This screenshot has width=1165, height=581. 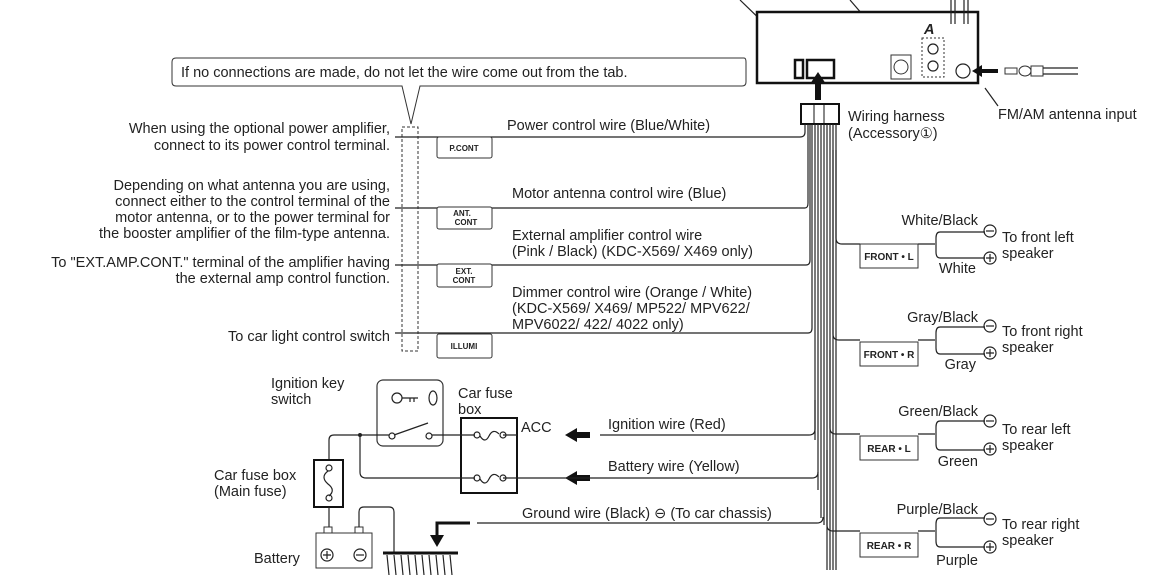 I want to click on pos-wire-label: Green, so click(x=958, y=462).